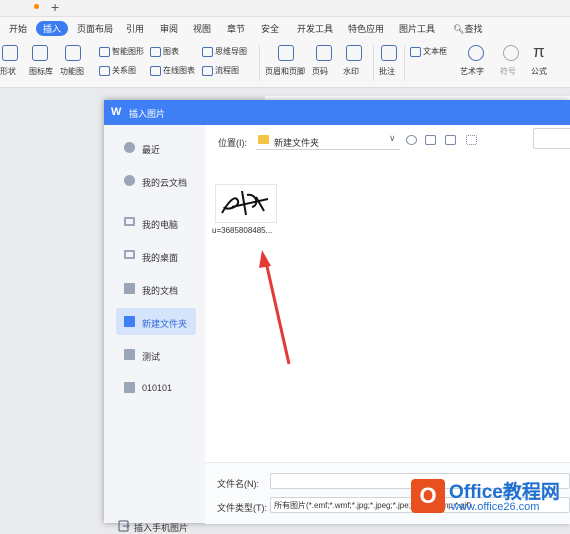 The height and width of the screenshot is (534, 570). Describe the element at coordinates (227, 70) in the screenshot. I see `flow-chart-label: 流程图` at that location.